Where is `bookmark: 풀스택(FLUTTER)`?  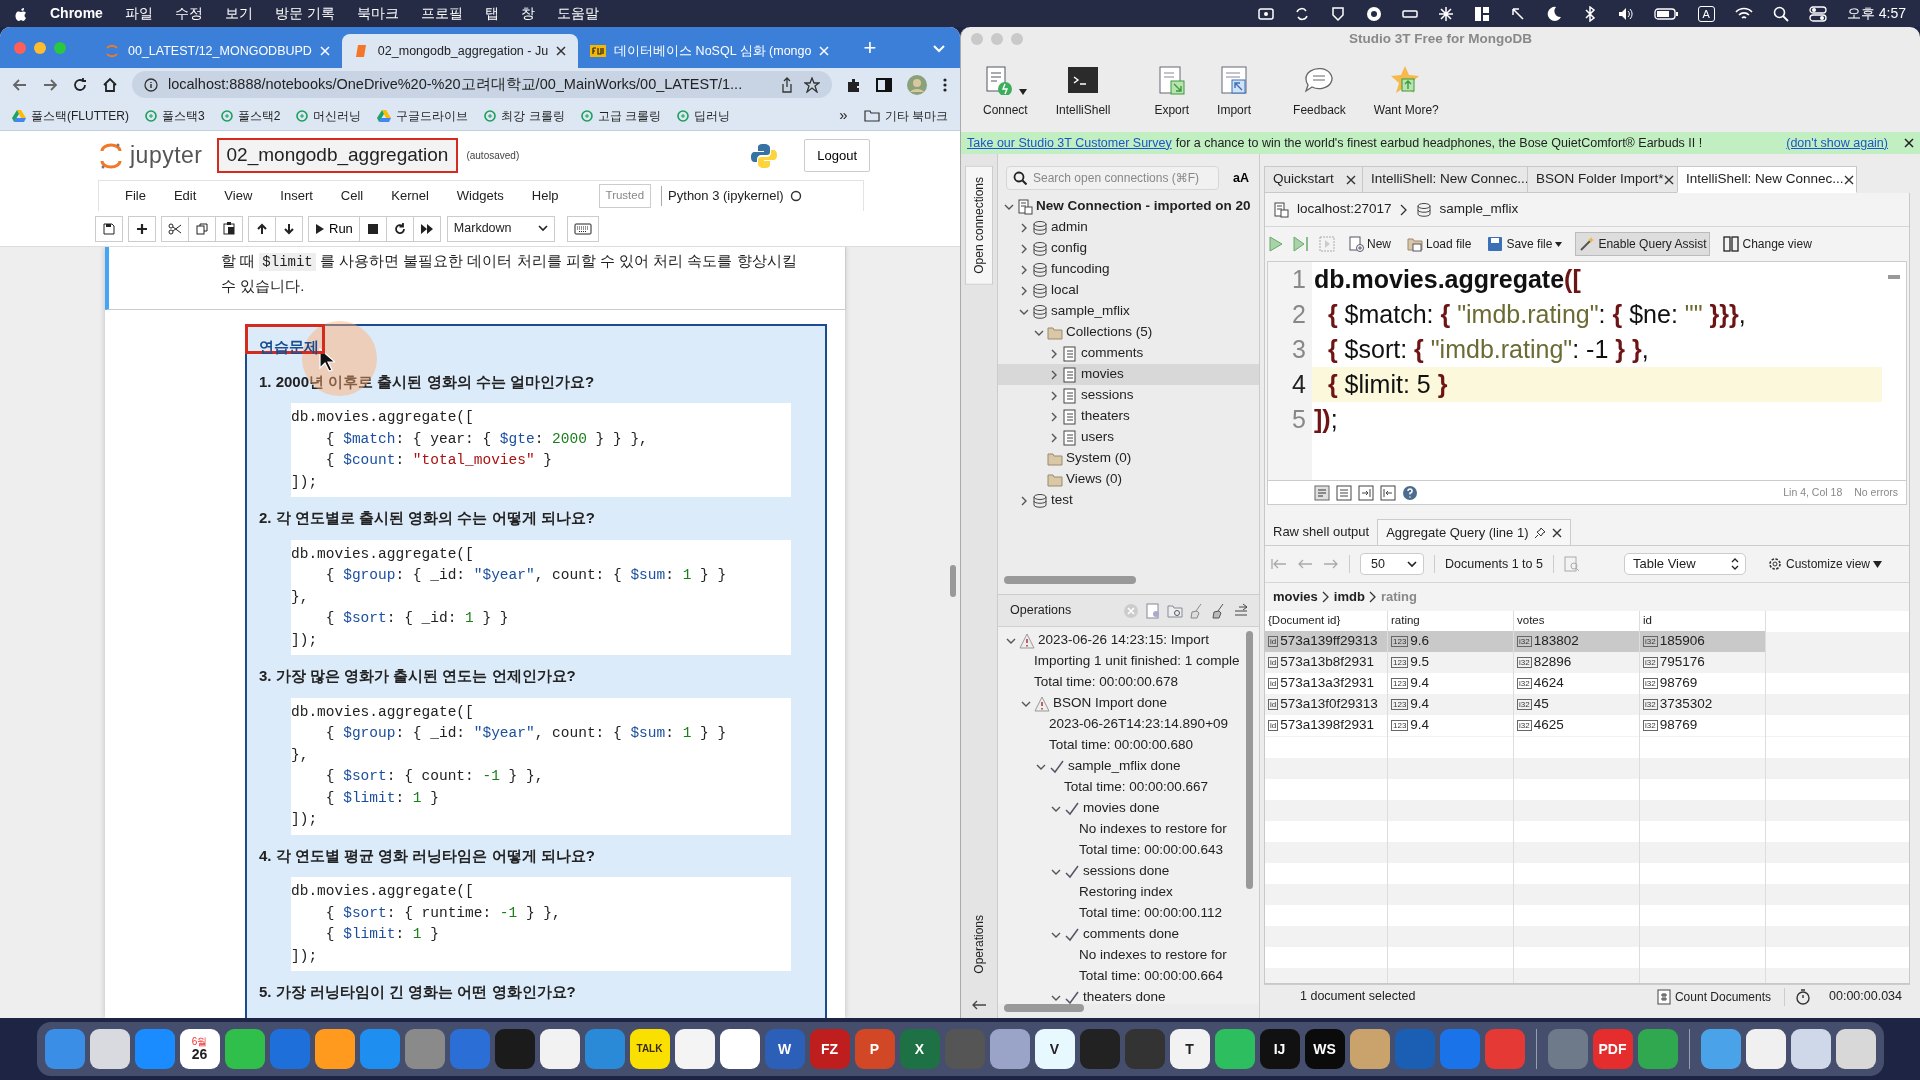 bookmark: 풀스택(FLUTTER) is located at coordinates (70, 115).